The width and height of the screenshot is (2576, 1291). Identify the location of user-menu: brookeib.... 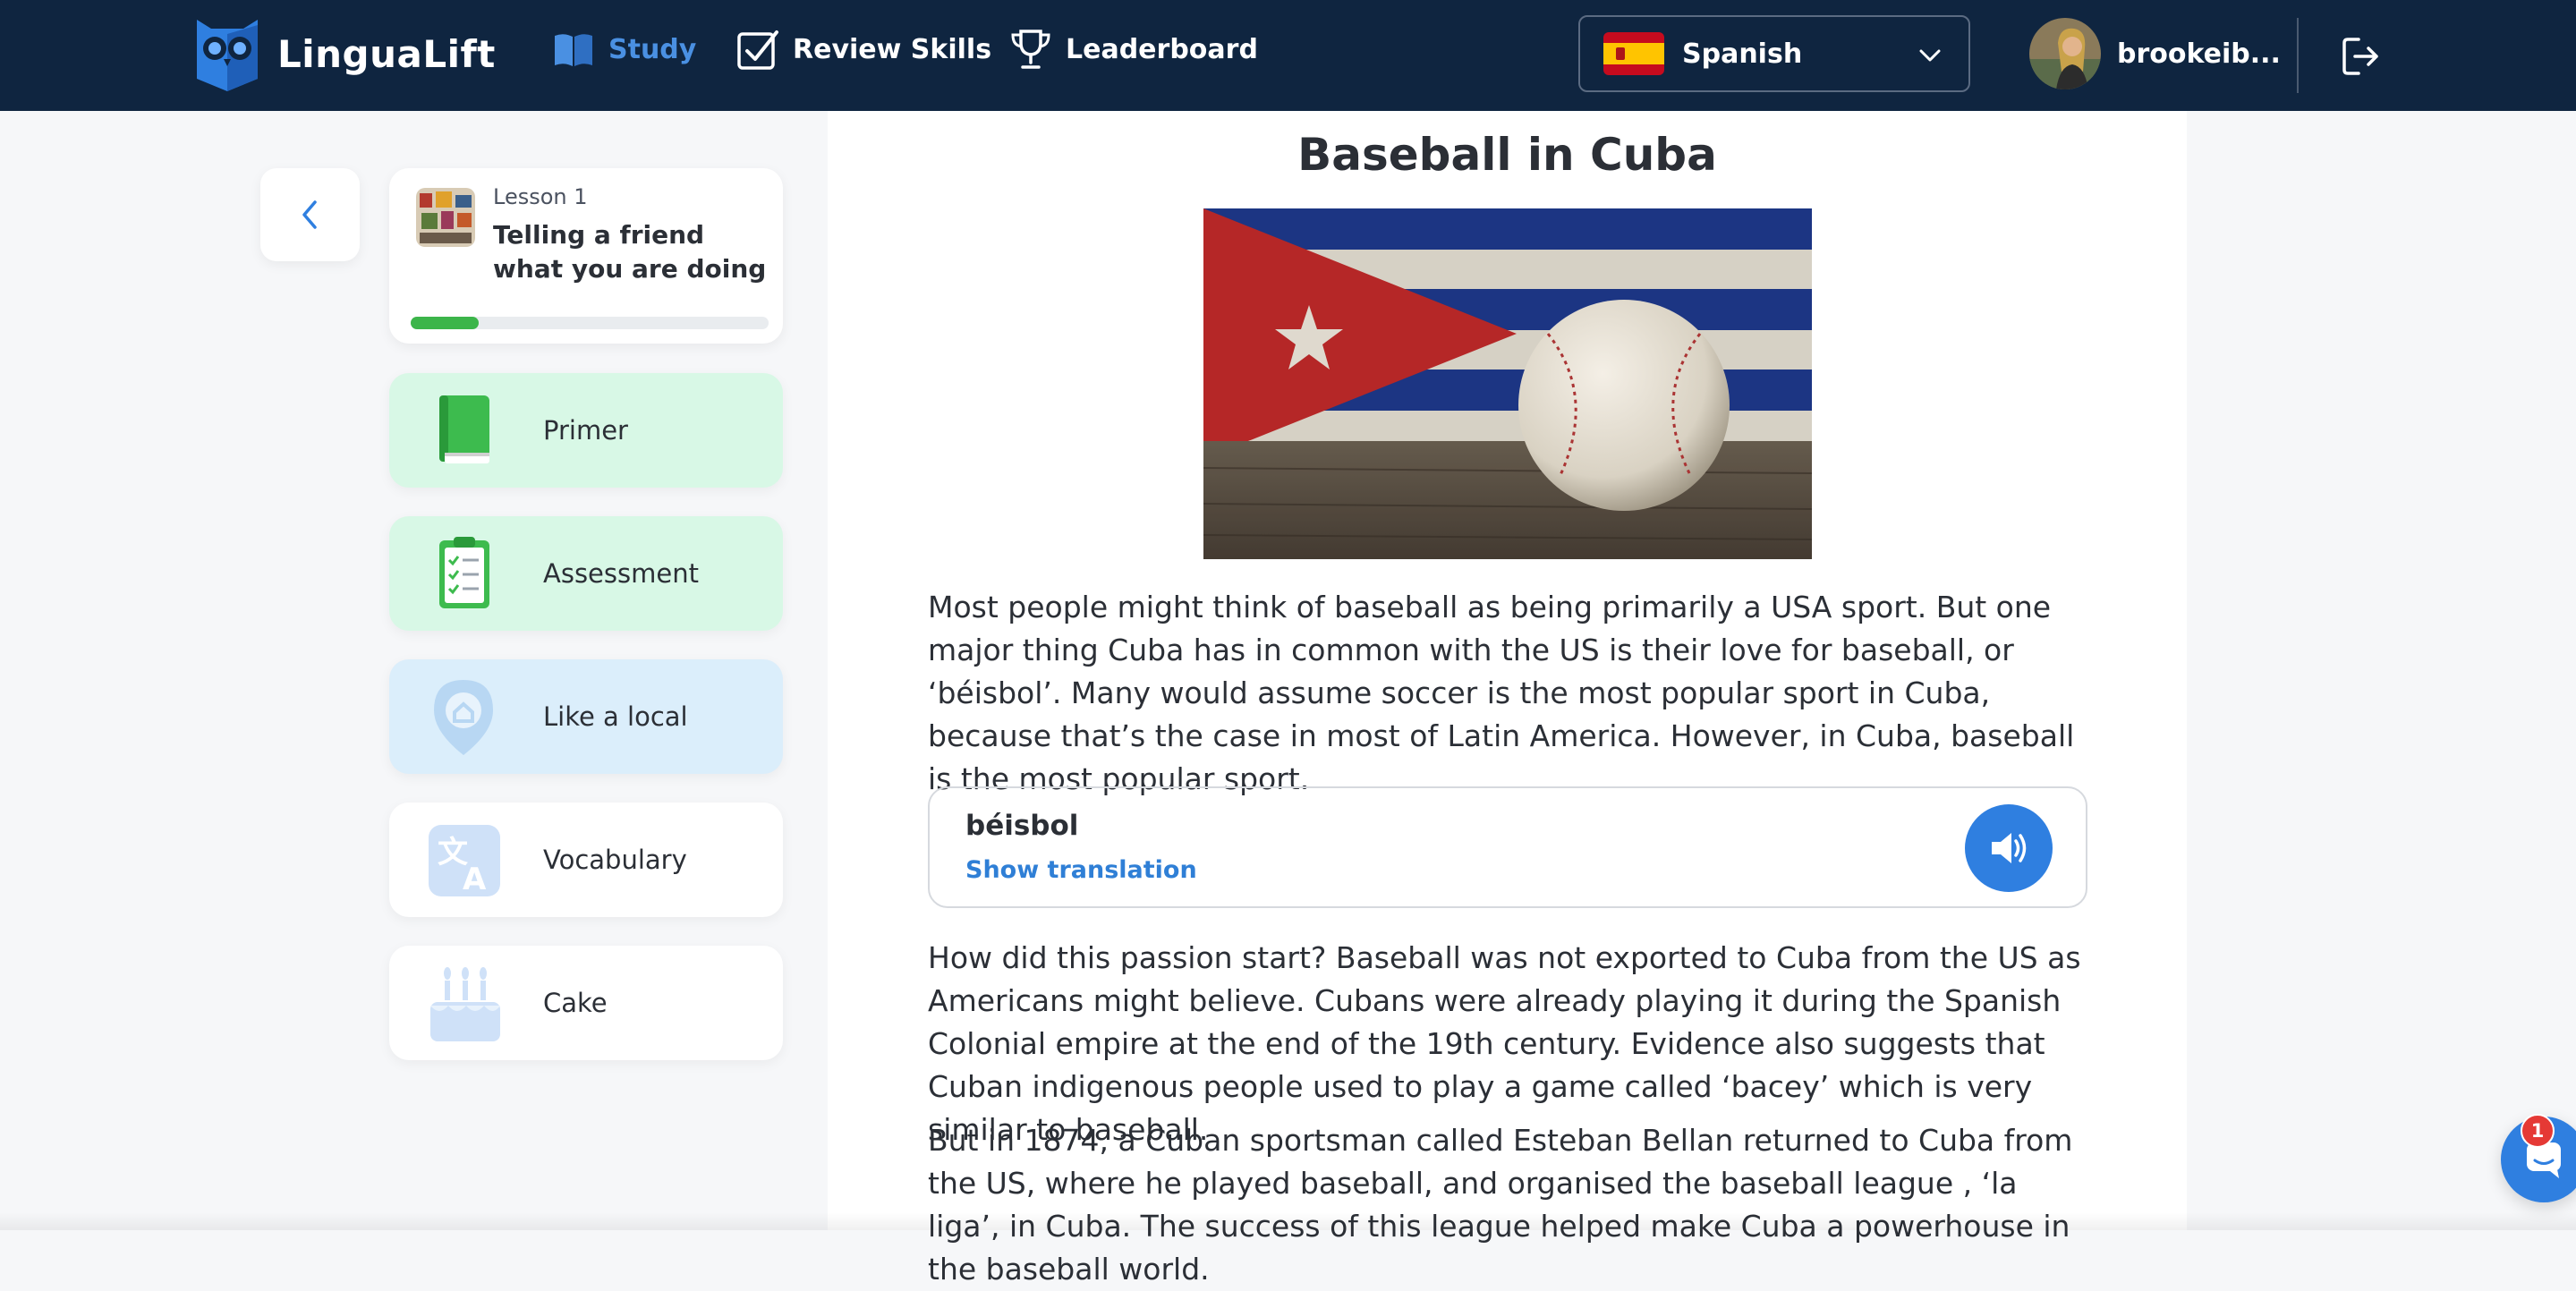
(2155, 53).